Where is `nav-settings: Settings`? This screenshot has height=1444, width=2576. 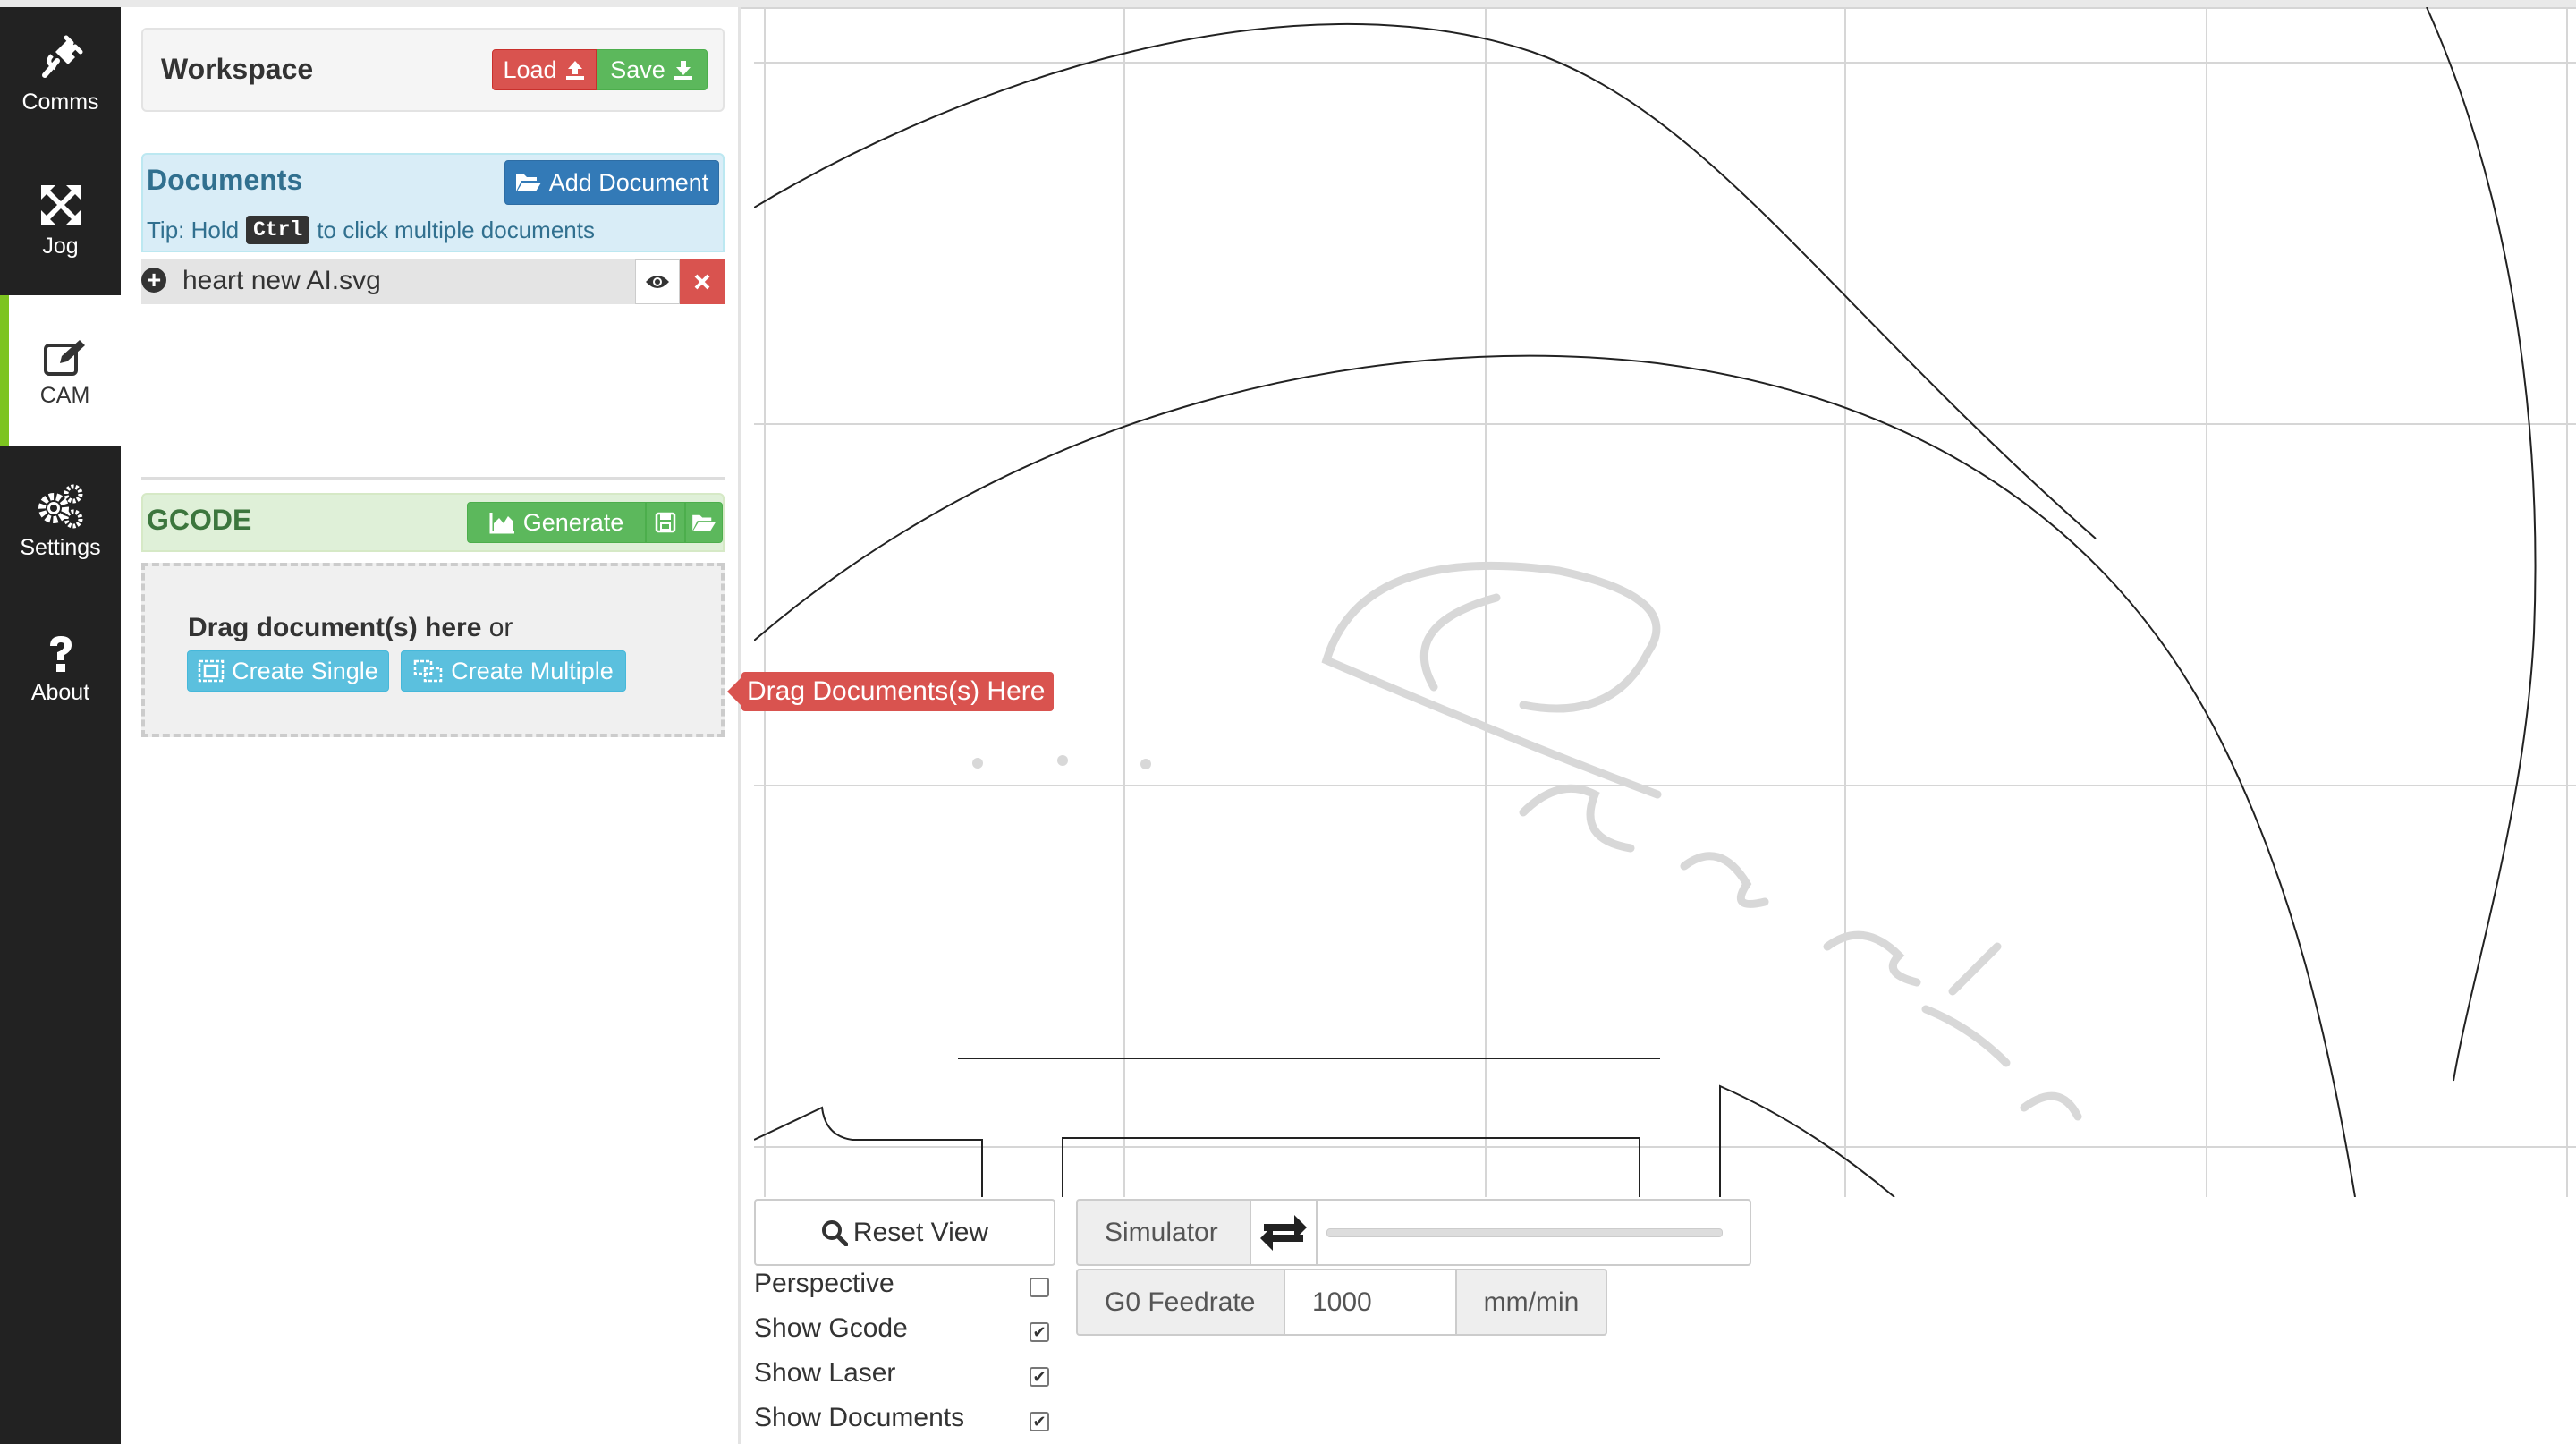
nav-settings: Settings is located at coordinates (60, 553).